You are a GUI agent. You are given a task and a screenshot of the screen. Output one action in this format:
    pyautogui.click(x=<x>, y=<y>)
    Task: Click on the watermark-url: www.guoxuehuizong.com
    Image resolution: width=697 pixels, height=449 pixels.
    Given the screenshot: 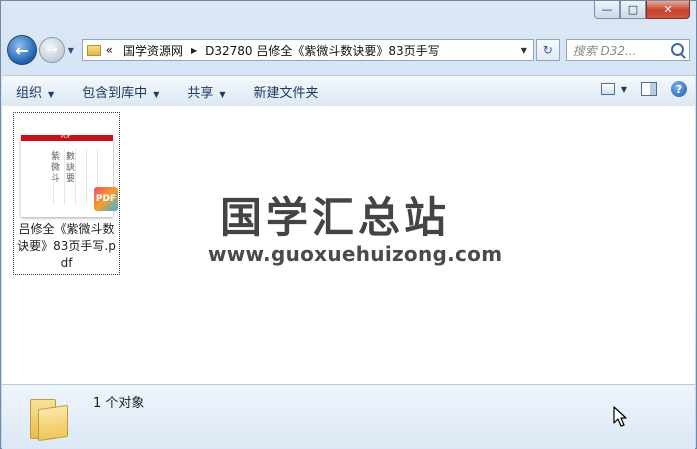 What is the action you would take?
    pyautogui.click(x=355, y=254)
    